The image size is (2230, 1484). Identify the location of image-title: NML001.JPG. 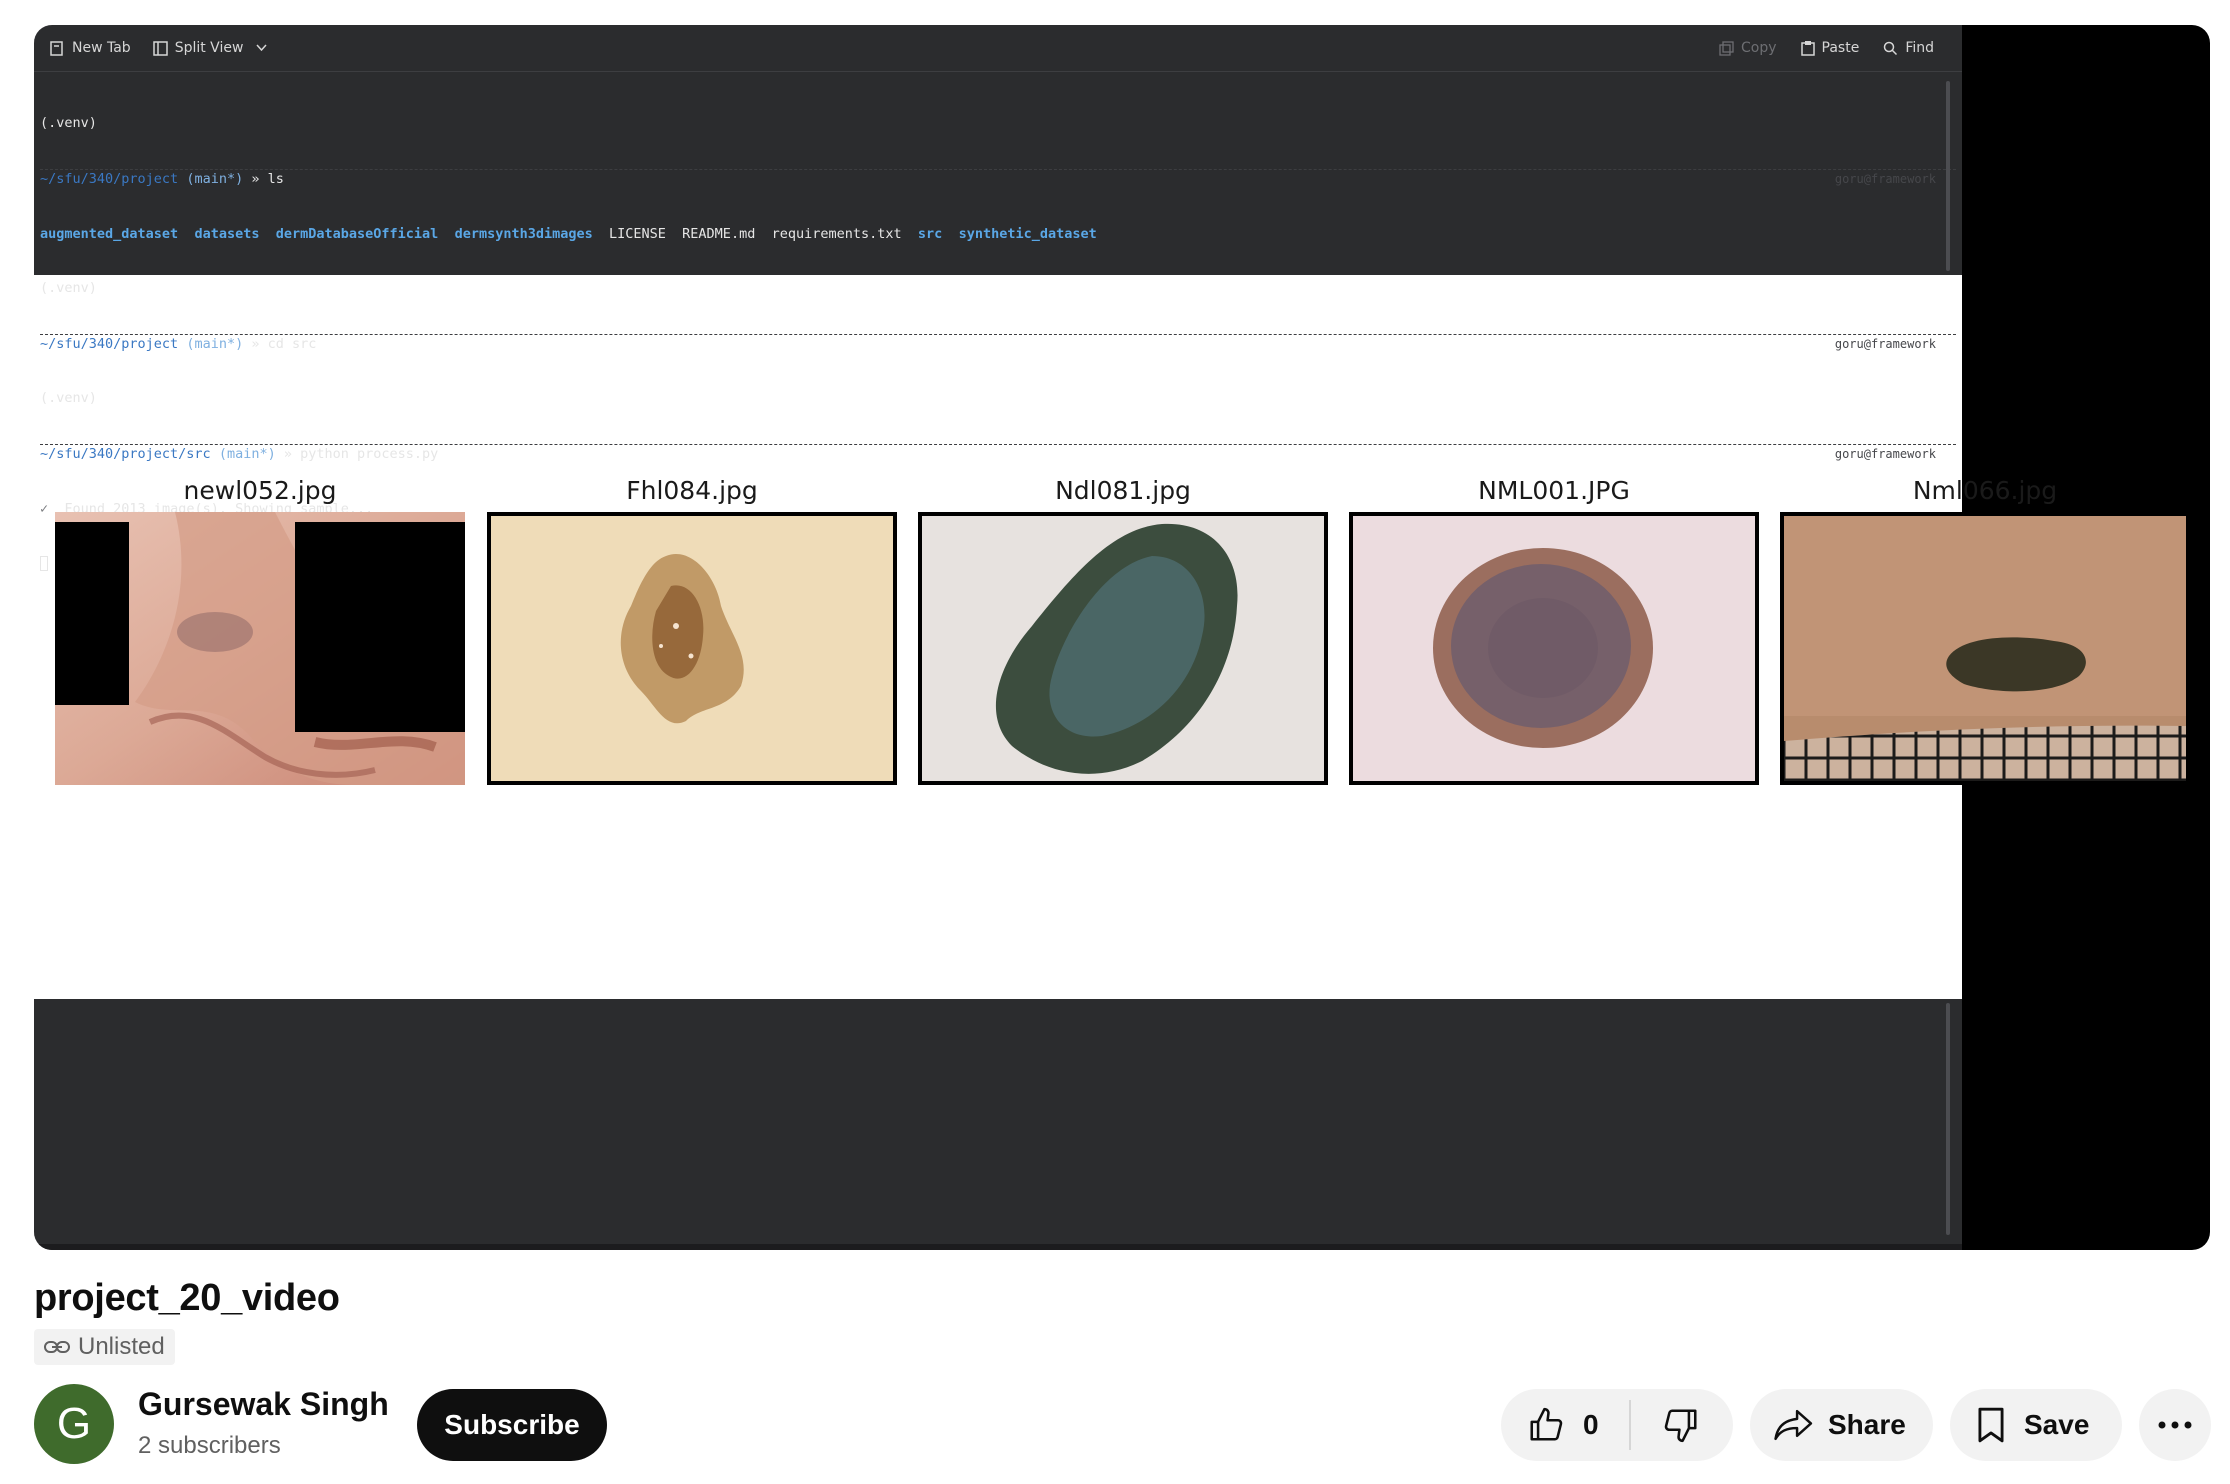
(1554, 490).